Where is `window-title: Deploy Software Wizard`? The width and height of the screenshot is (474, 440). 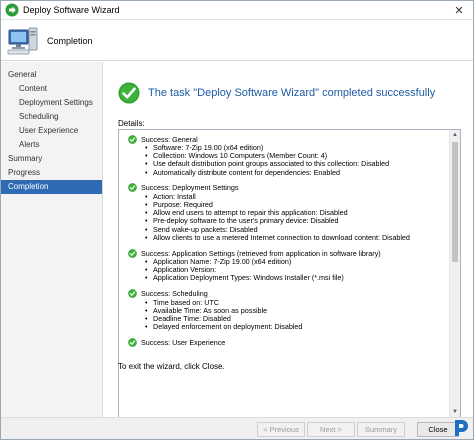
window-title: Deploy Software Wizard is located at coordinates (71, 10).